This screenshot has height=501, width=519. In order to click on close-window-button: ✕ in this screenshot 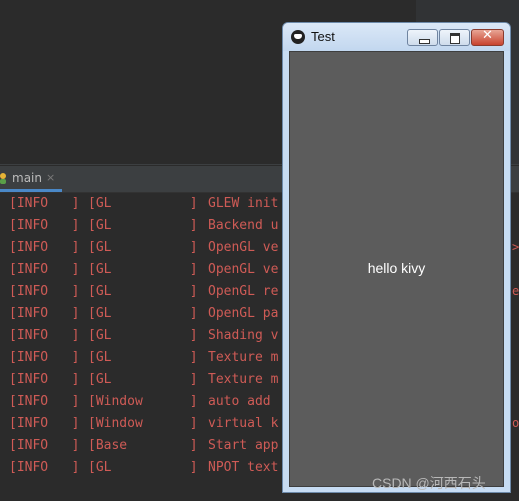, I will do `click(487, 37)`.